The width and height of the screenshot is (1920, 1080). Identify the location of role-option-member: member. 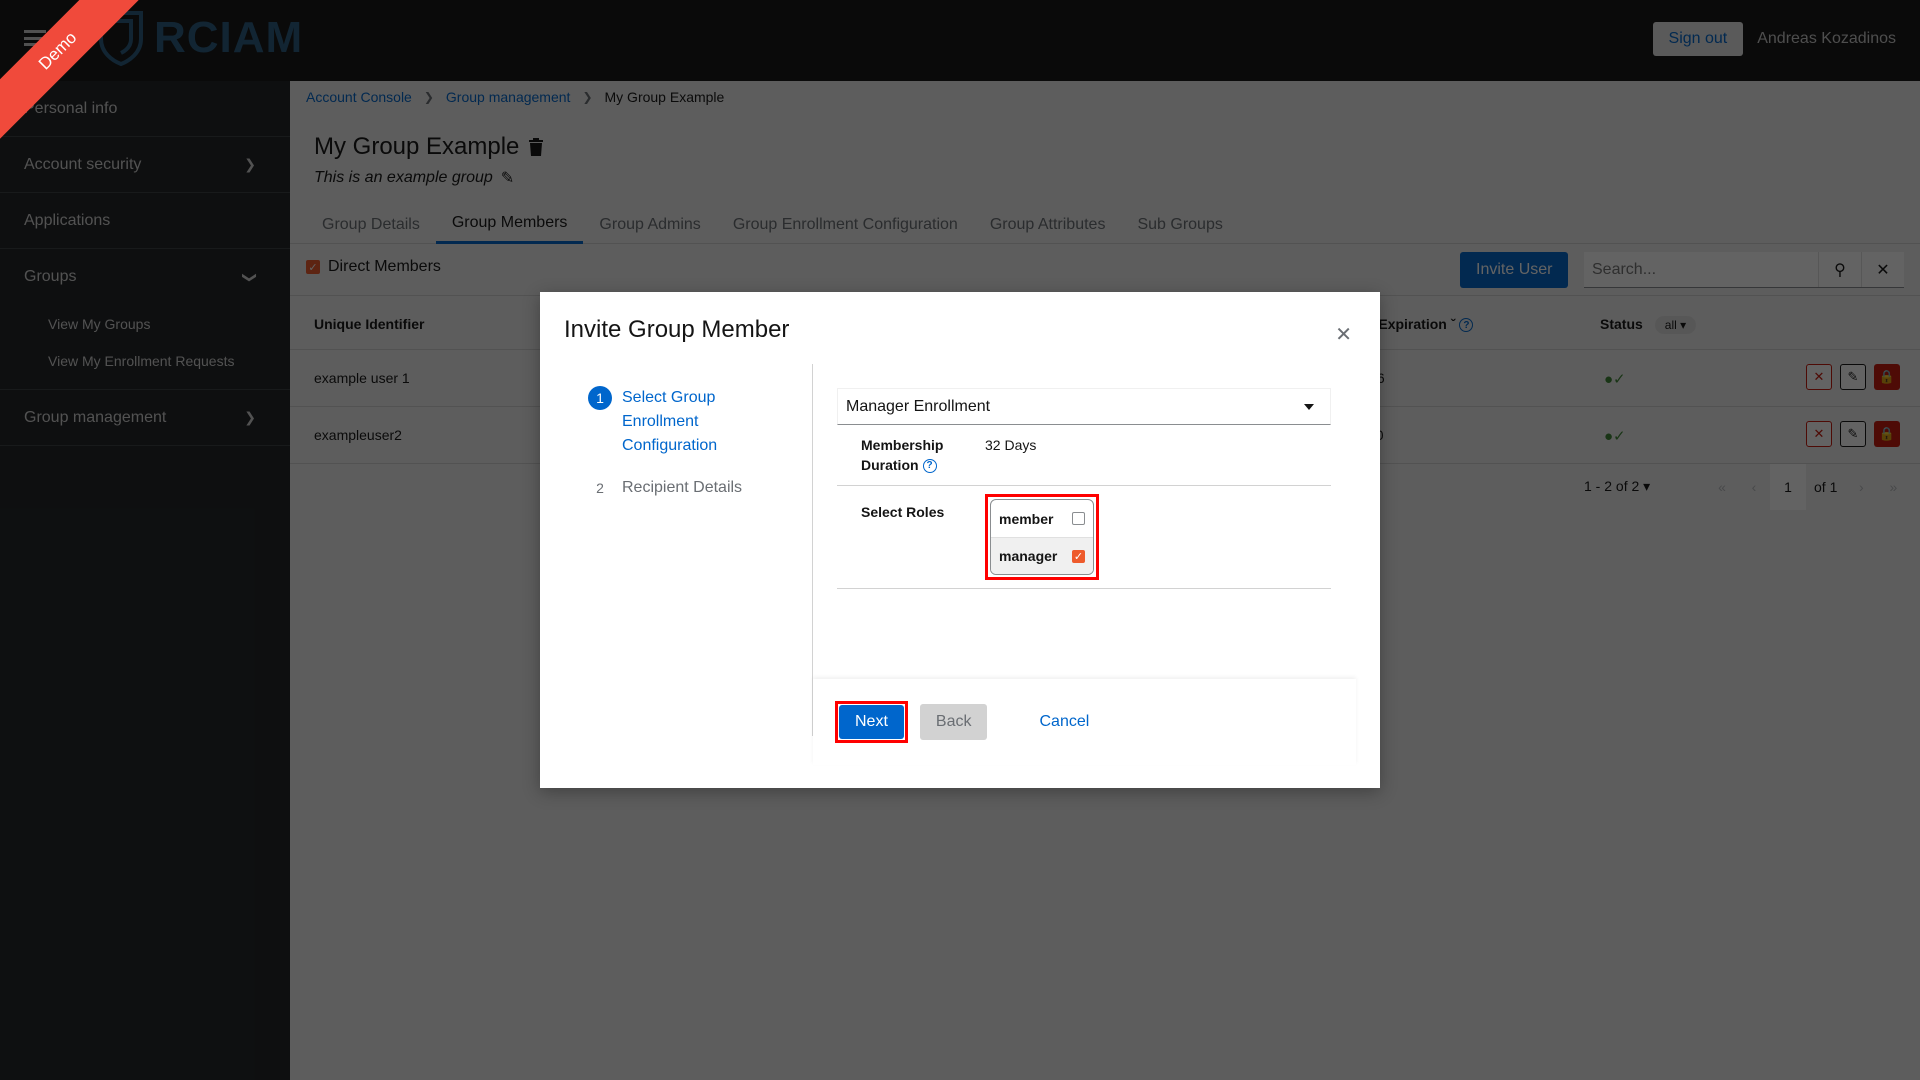
(1042, 518).